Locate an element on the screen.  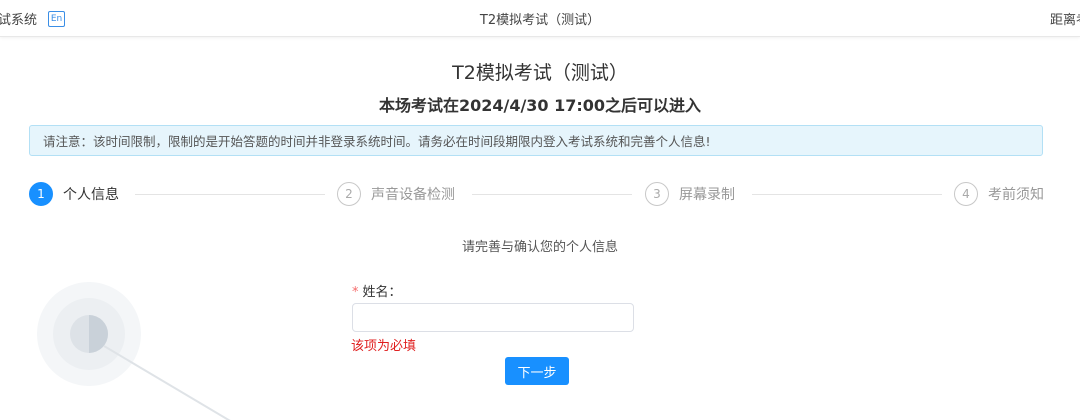
exam-start-time: 本场考试在2024/4/30 17:00之后可以进入 is located at coordinates (540, 105).